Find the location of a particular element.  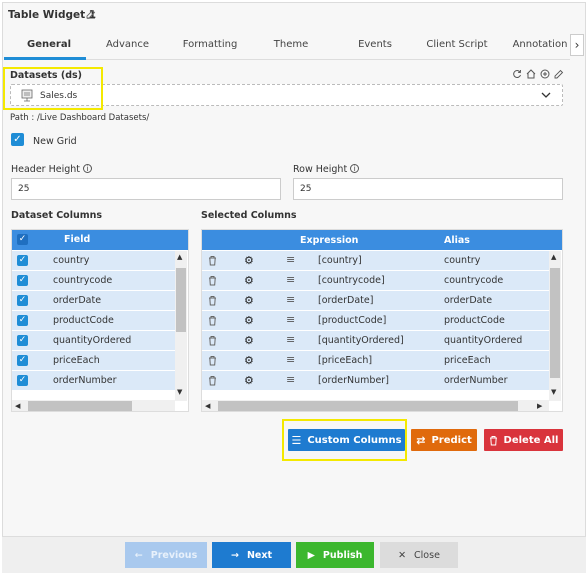

alias-cell: priceEach is located at coordinates (467, 360).